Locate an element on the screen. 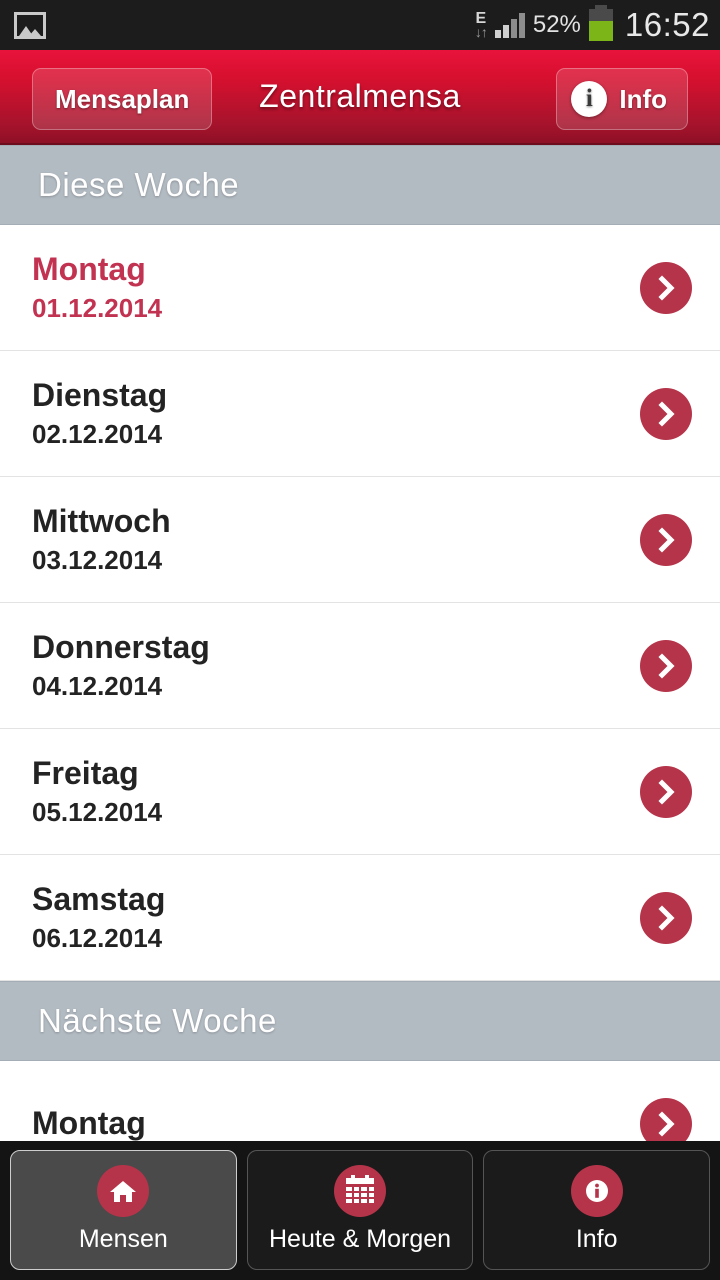 Image resolution: width=720 pixels, height=1280 pixels. home-icon is located at coordinates (123, 1191).